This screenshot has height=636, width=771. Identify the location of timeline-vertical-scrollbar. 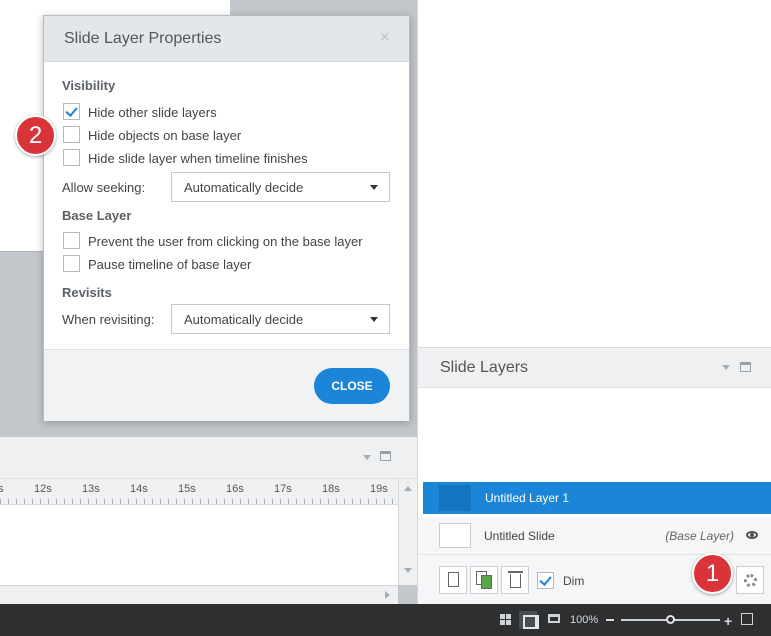
(407, 532).